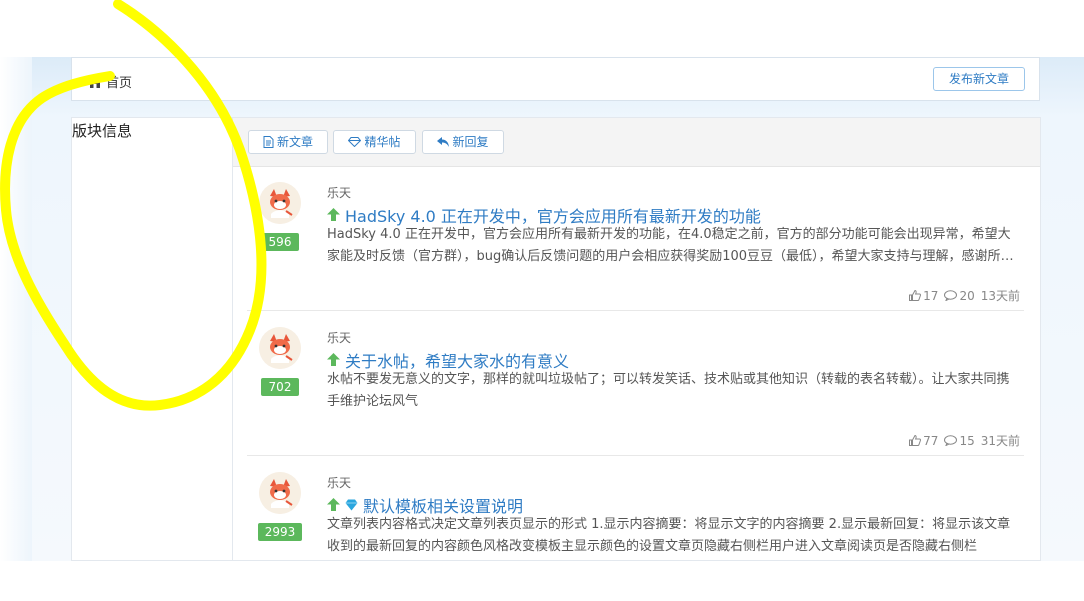  What do you see at coordinates (119, 81) in the screenshot?
I see `breadcrumb-home-label: 首页` at bounding box center [119, 81].